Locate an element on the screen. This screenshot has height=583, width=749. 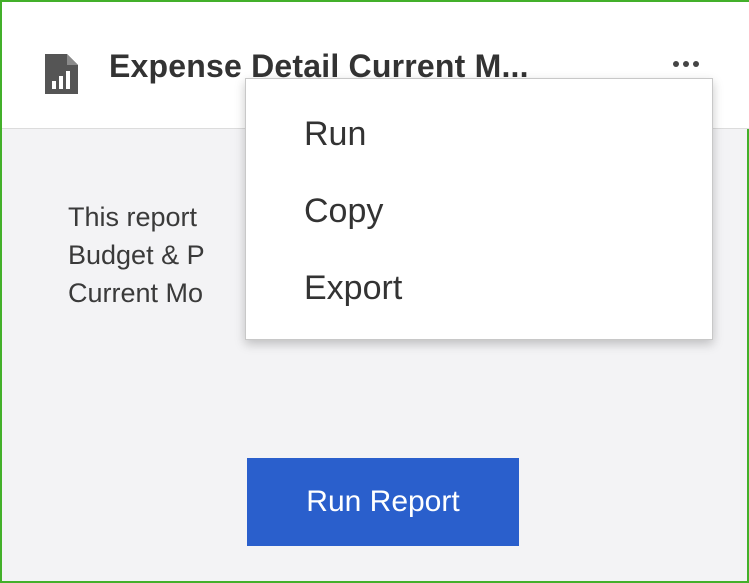
menu-item-export: Export is located at coordinates (353, 288).